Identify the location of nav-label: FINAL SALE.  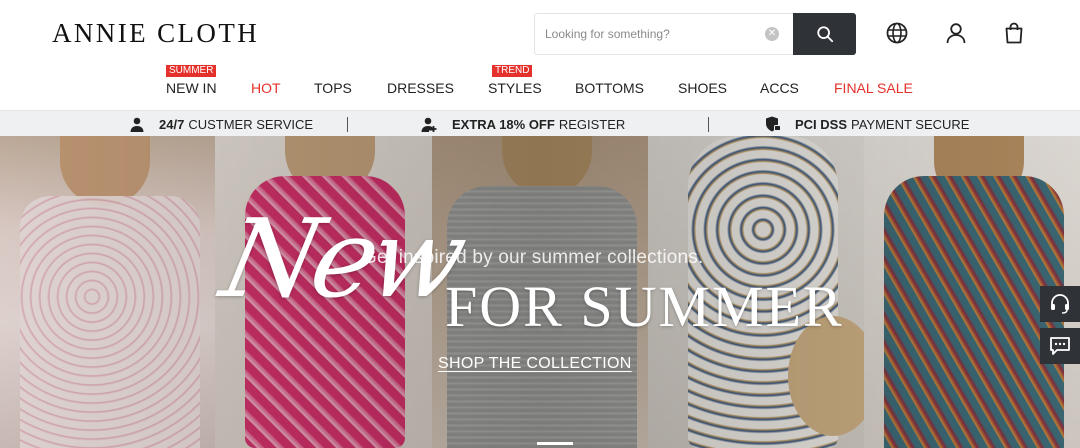
(873, 88).